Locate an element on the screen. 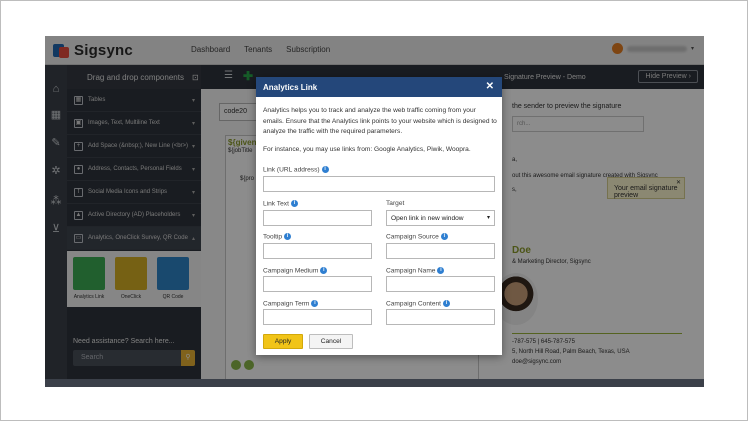 This screenshot has width=748, height=421. cancel-button: Cancel is located at coordinates (331, 341).